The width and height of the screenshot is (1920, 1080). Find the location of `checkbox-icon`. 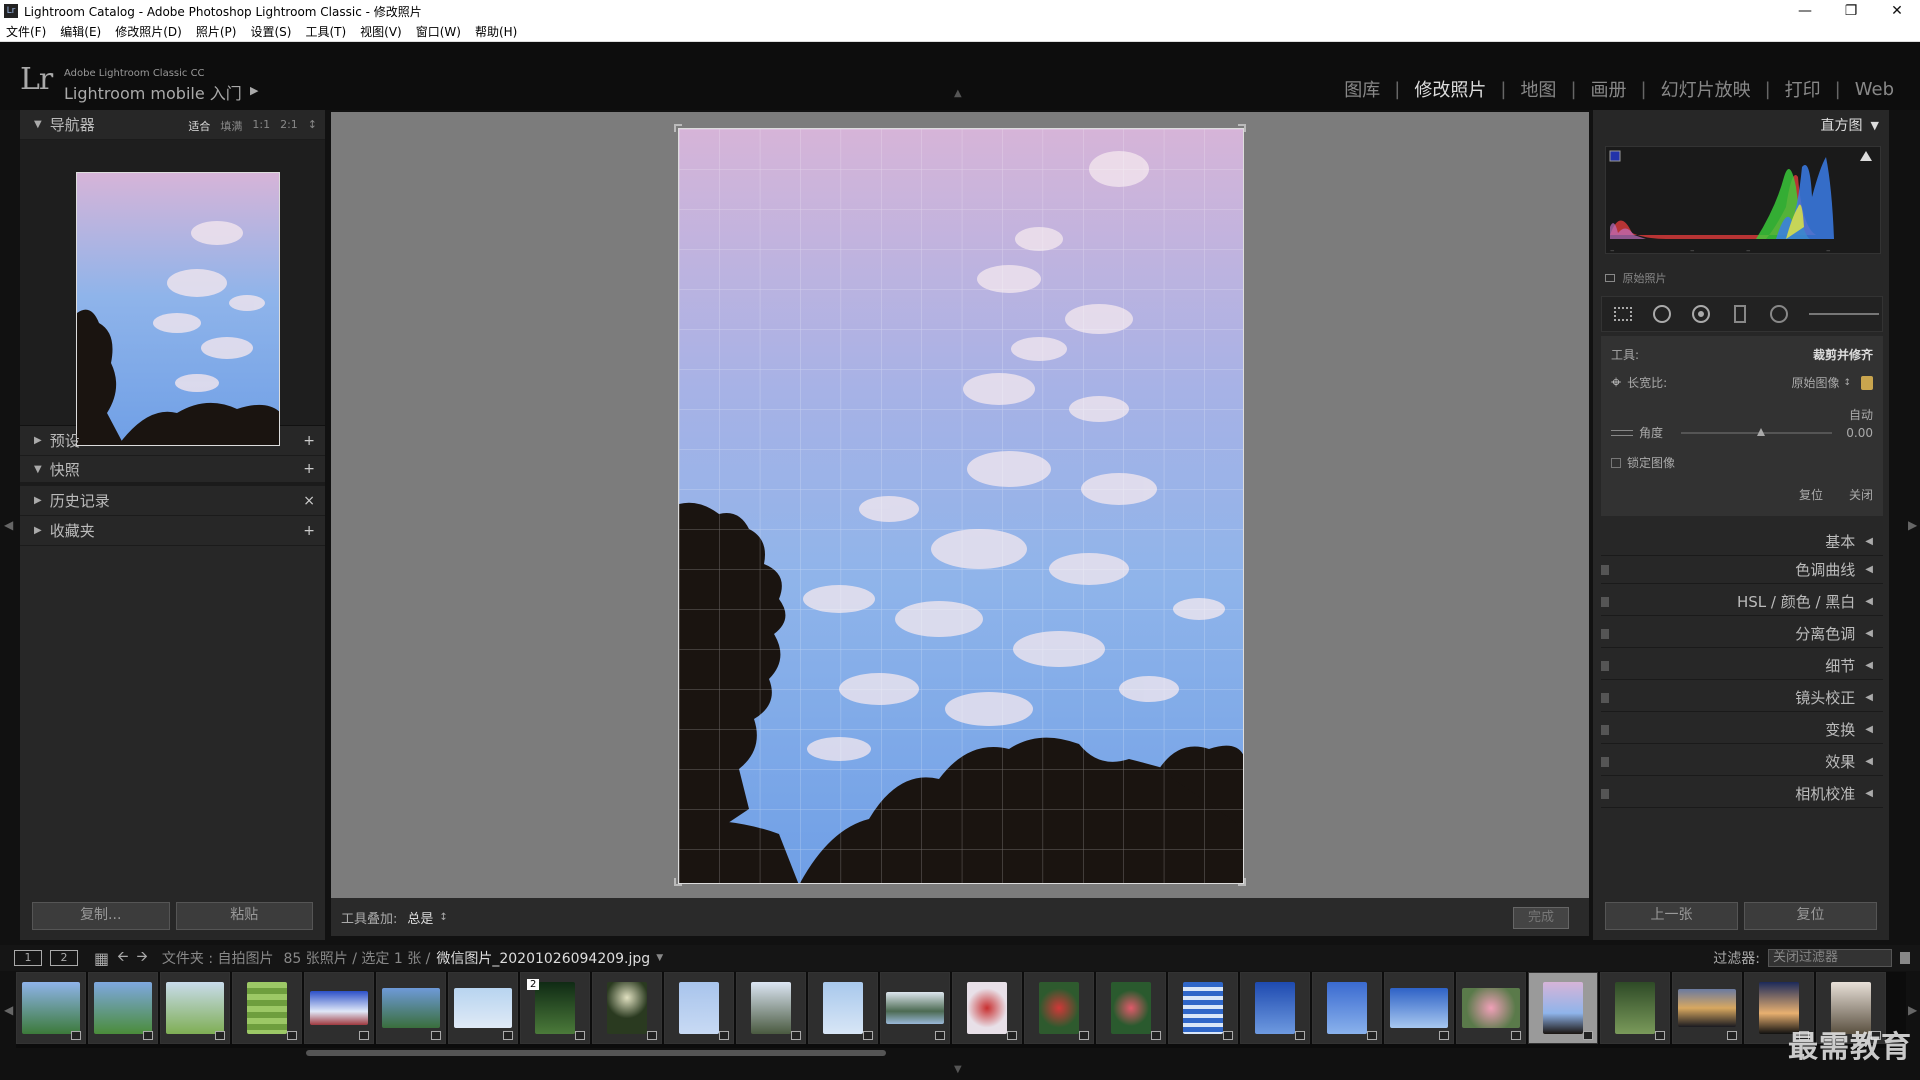

checkbox-icon is located at coordinates (1610, 278).